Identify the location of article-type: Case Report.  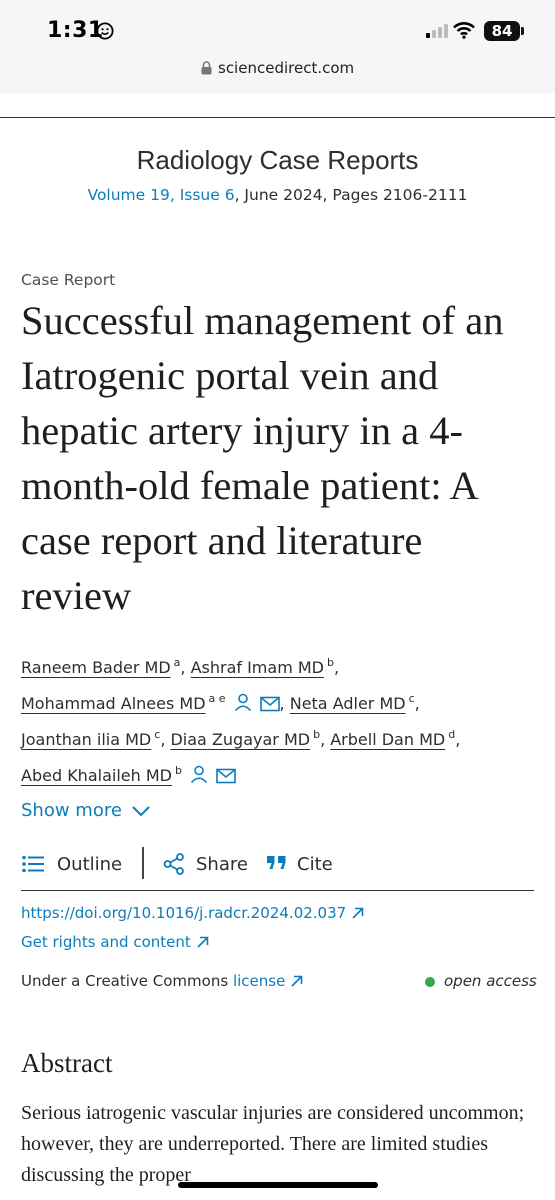
(68, 280).